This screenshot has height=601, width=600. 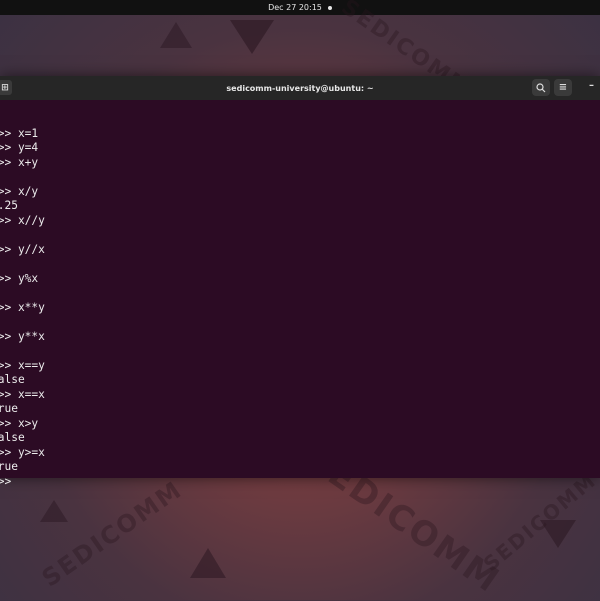 I want to click on top-bar: Dec 27 20:15, so click(x=300, y=7).